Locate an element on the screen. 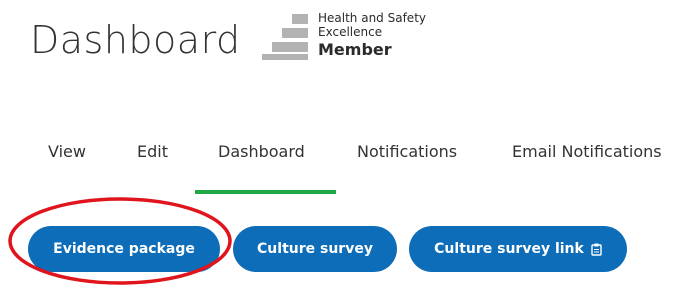  evidence-package-label: Evidence package is located at coordinates (124, 249).